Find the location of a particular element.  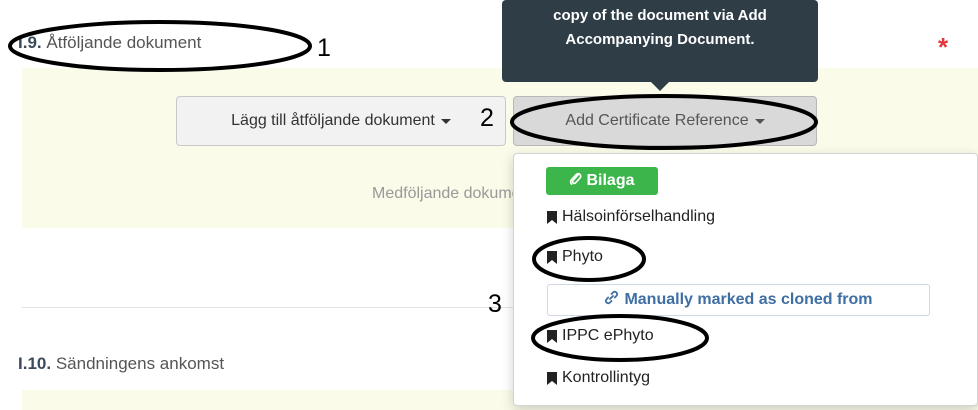

tooltip-arrow is located at coordinates (660, 86).